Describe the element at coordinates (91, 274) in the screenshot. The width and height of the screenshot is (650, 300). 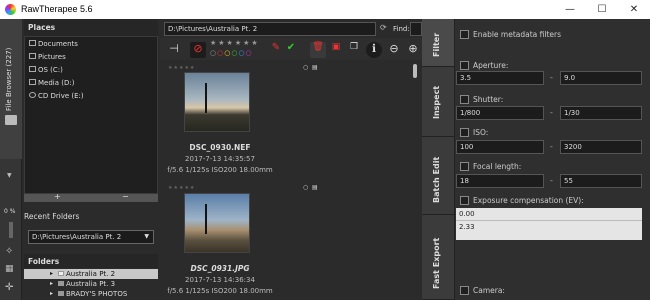
I see `folder-item: ▸ Australia Pt. 2` at that location.